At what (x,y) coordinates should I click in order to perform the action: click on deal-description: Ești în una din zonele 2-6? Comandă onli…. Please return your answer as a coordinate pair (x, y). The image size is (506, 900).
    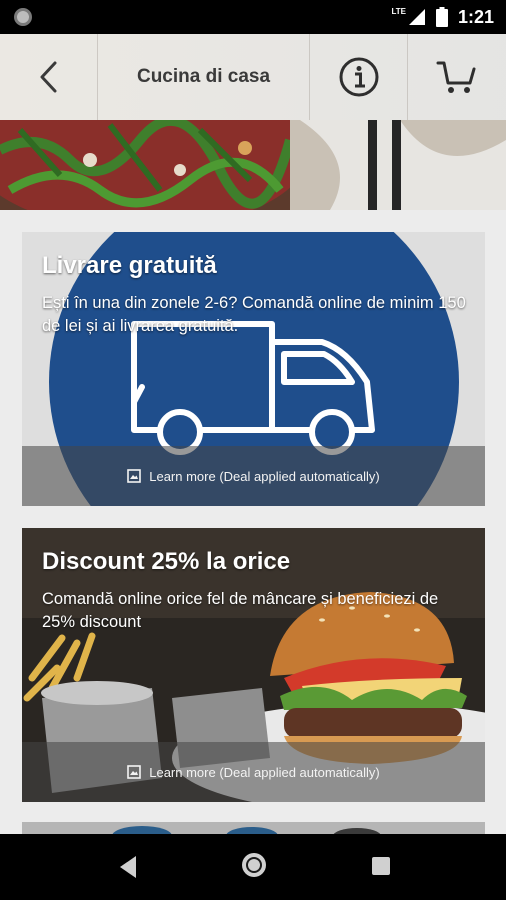
    Looking at the image, I should click on (254, 314).